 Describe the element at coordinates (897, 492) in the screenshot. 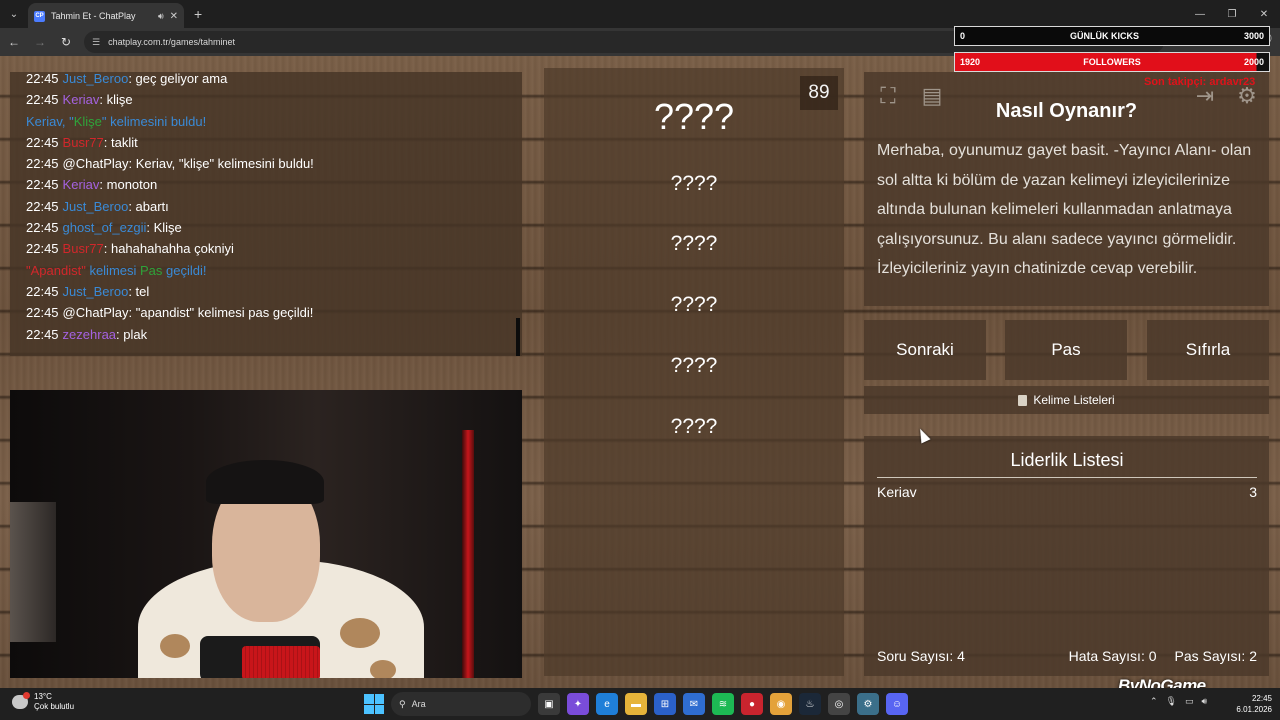

I see `leaderboard-name: Keriav` at that location.